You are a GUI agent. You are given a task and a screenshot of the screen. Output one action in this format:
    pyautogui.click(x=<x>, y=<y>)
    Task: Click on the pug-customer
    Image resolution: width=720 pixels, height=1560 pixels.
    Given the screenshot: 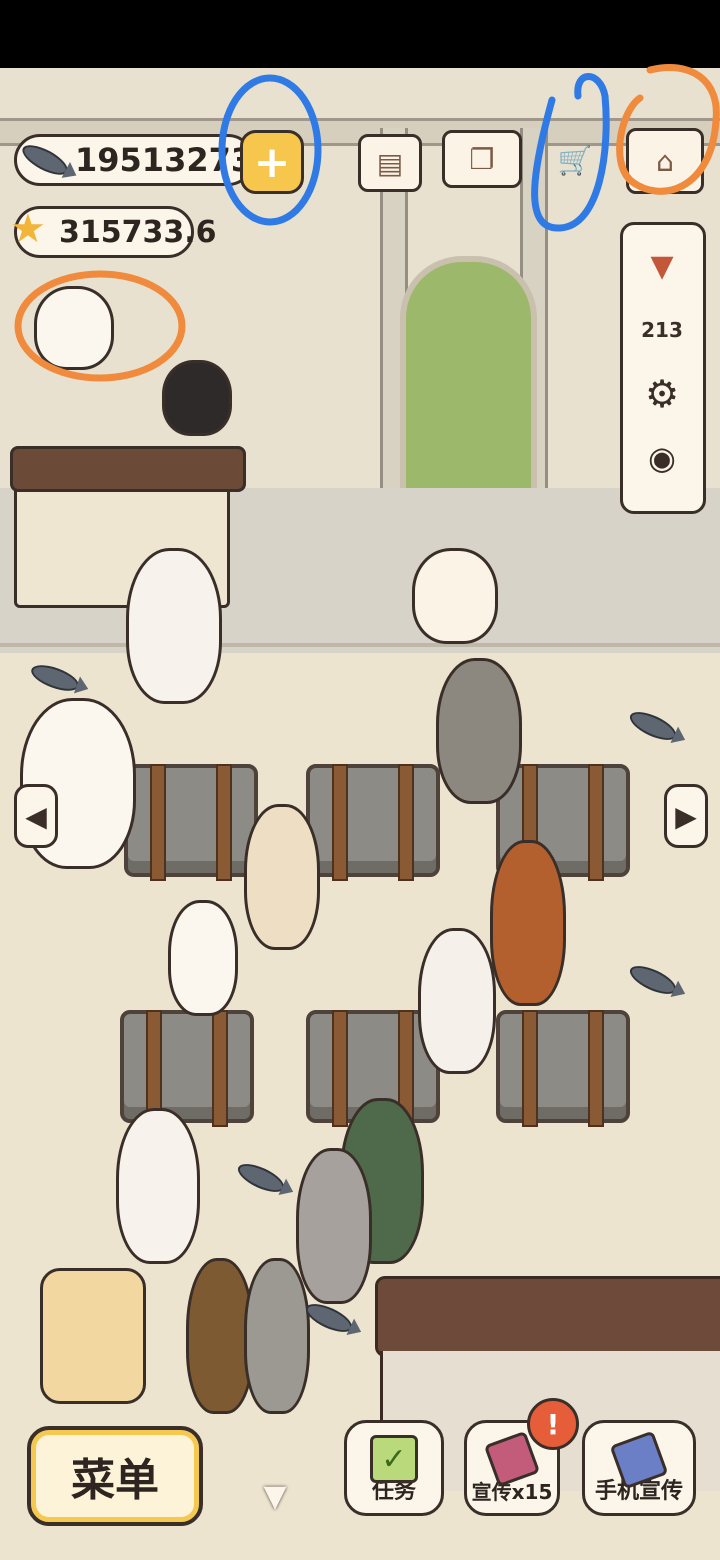 What is the action you would take?
    pyautogui.click(x=282, y=877)
    